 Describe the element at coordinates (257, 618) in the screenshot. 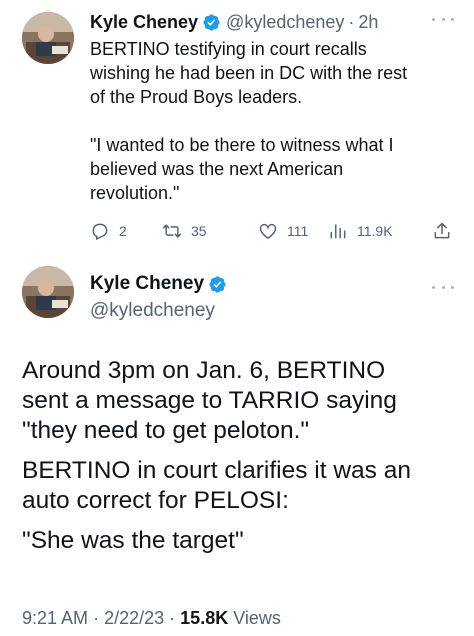

I see `views-label: Views` at that location.